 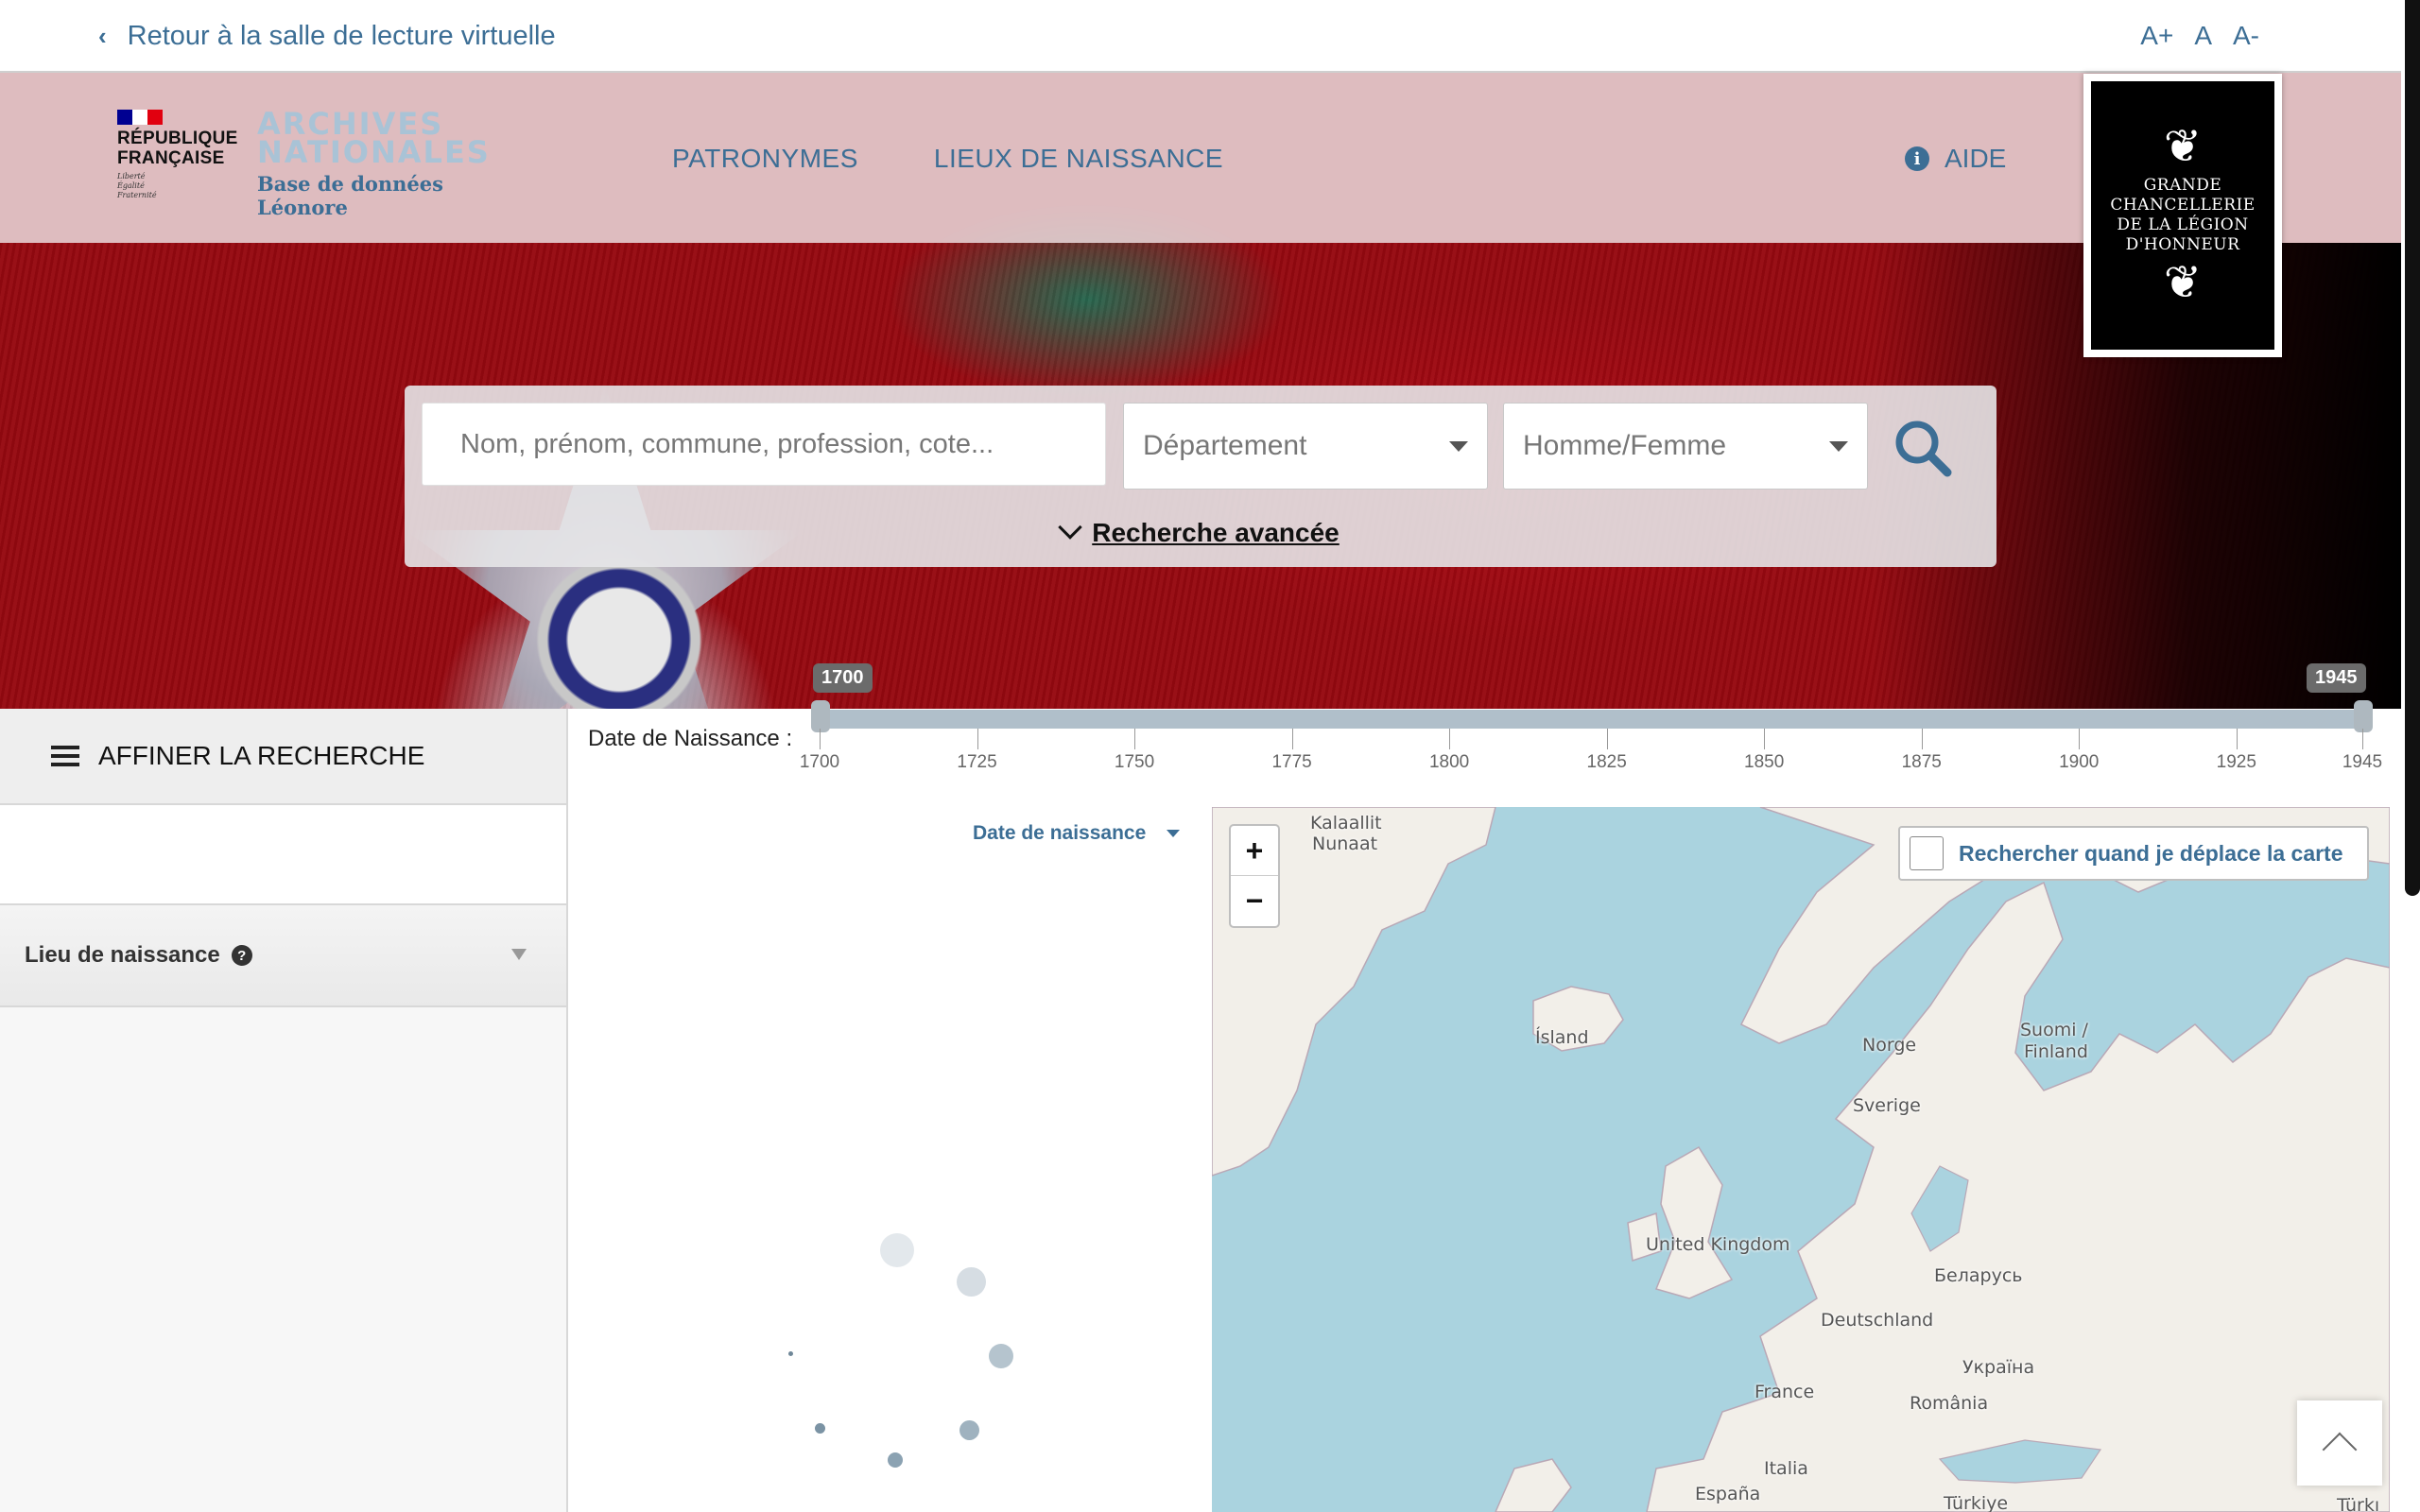 What do you see at coordinates (1917, 158) in the screenshot?
I see `info-icon: i` at bounding box center [1917, 158].